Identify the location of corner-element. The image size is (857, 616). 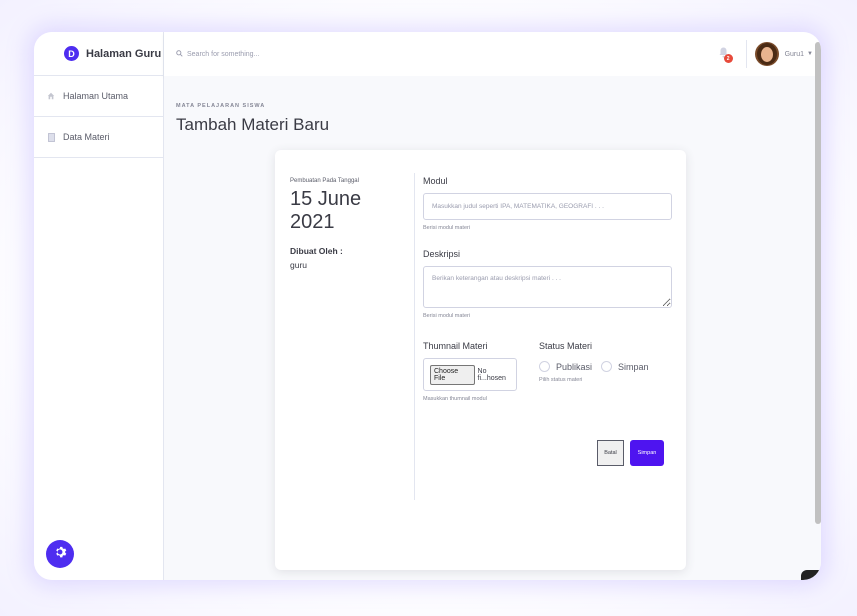
(811, 575).